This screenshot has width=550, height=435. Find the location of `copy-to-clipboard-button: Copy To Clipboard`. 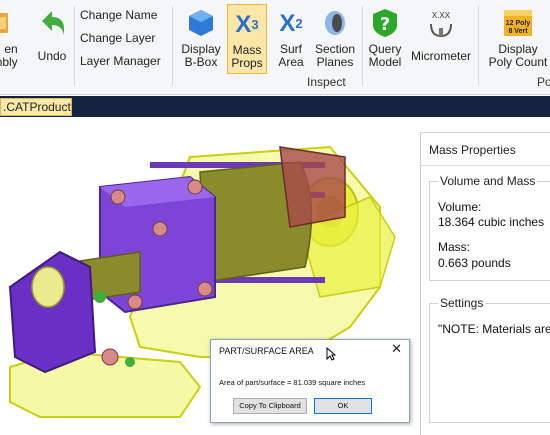

copy-to-clipboard-button: Copy To Clipboard is located at coordinates (270, 406).